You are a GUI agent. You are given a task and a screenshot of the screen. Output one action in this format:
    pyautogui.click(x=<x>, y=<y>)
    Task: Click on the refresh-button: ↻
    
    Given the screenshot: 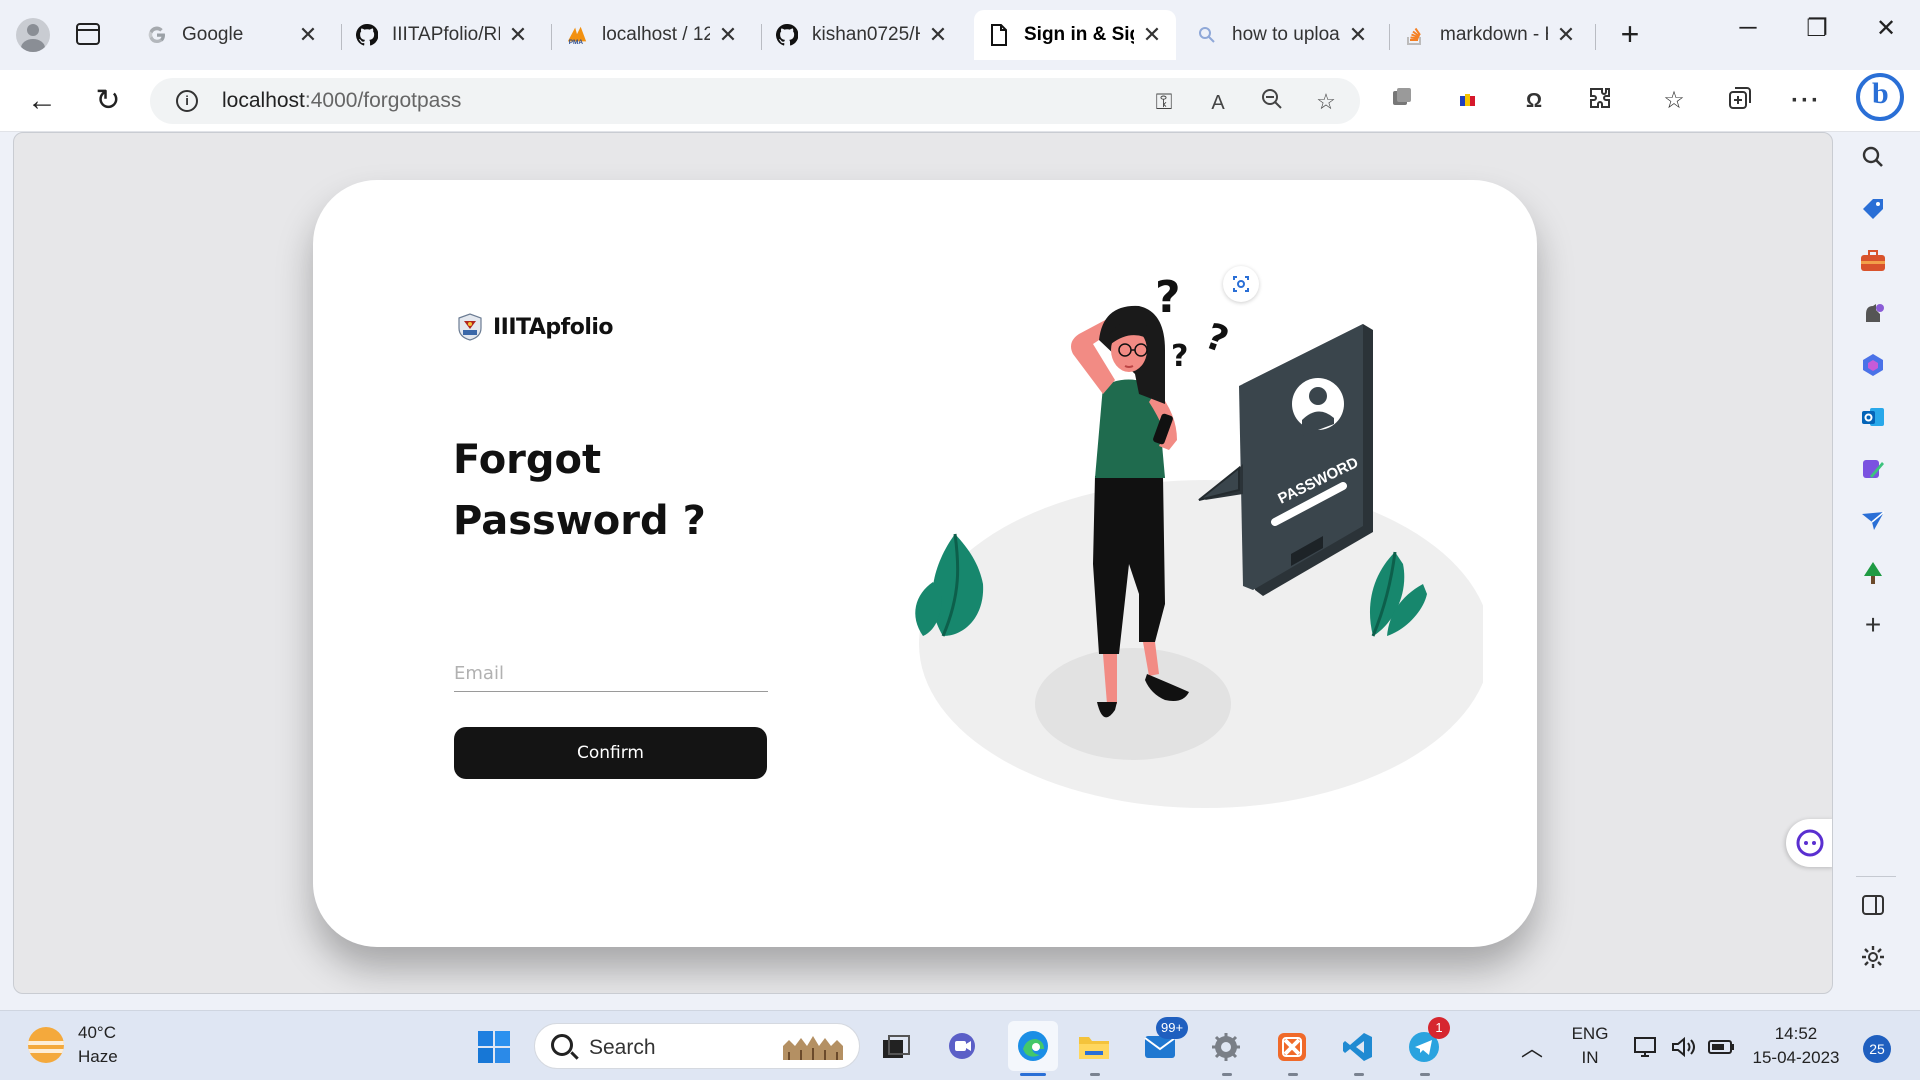 What is the action you would take?
    pyautogui.click(x=108, y=102)
    